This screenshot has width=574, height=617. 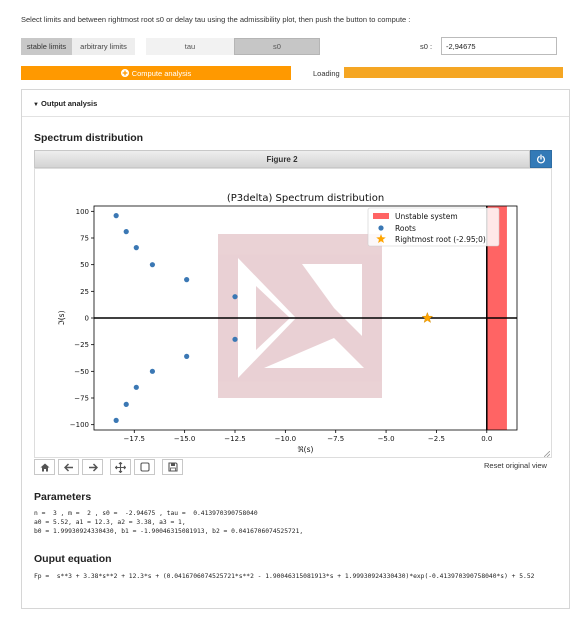 What do you see at coordinates (110, 522) in the screenshot?
I see `parameters-line-2: a0 = 5.52, a1 = 12.3, a2 = 3.38, a3 = 1,` at bounding box center [110, 522].